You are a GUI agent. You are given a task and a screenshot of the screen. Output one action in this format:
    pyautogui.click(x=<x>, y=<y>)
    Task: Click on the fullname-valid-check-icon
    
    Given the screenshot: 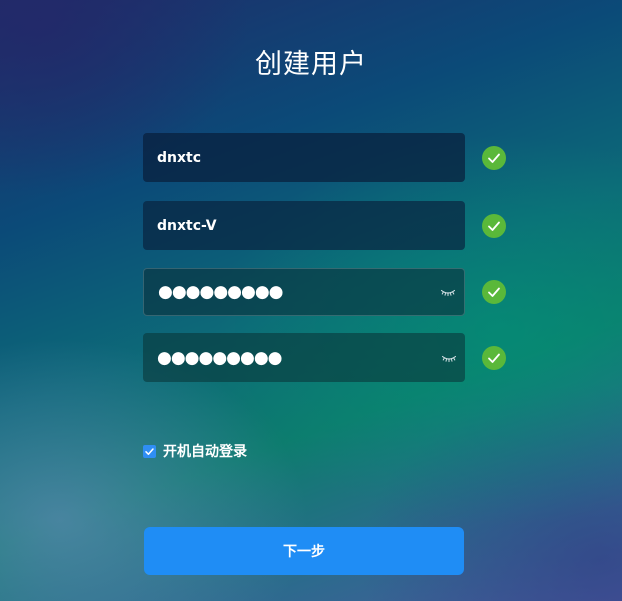 What is the action you would take?
    pyautogui.click(x=494, y=226)
    